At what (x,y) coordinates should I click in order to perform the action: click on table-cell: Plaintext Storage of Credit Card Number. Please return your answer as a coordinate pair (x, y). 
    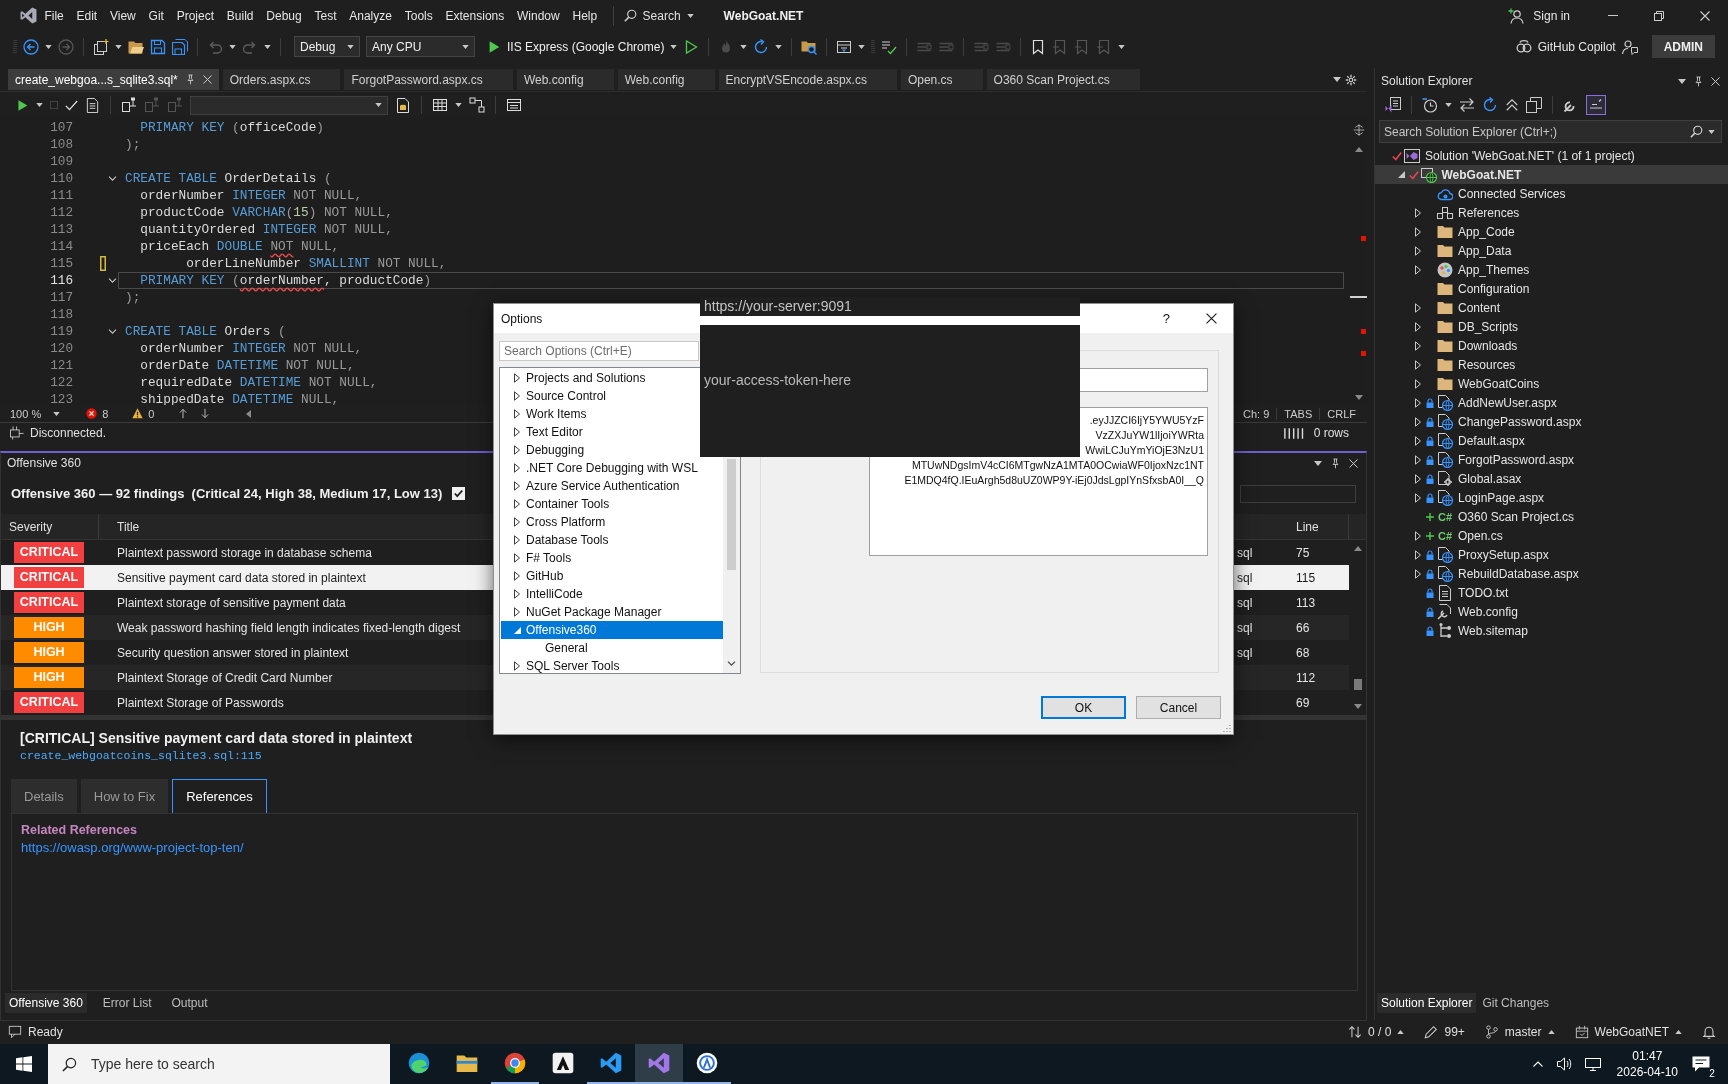
    Looking at the image, I should click on (225, 677).